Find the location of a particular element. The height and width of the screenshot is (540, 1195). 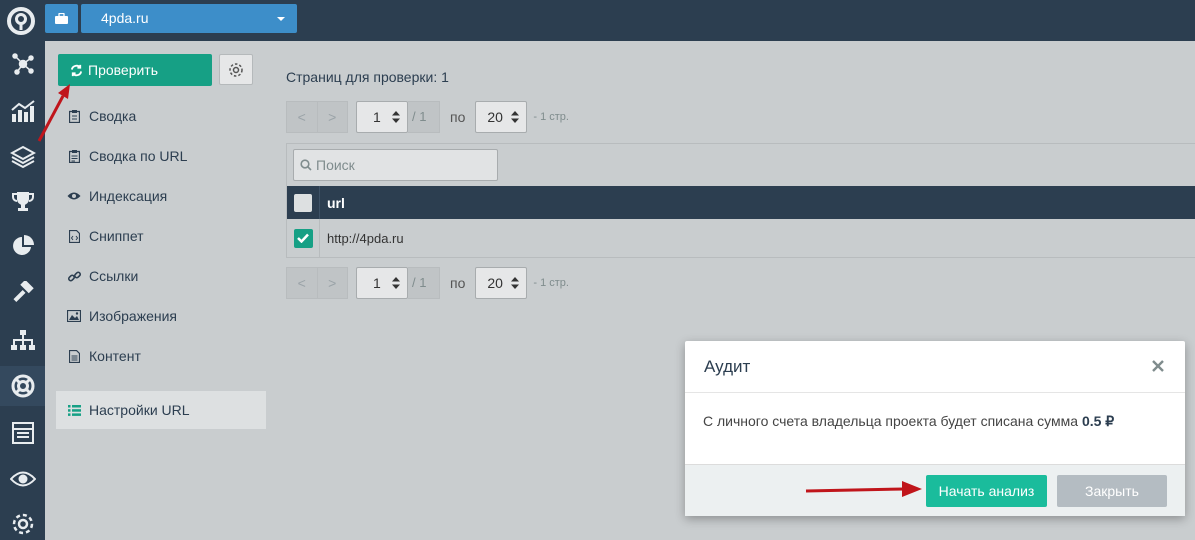

menu-item-images: Изображения is located at coordinates (155, 316).